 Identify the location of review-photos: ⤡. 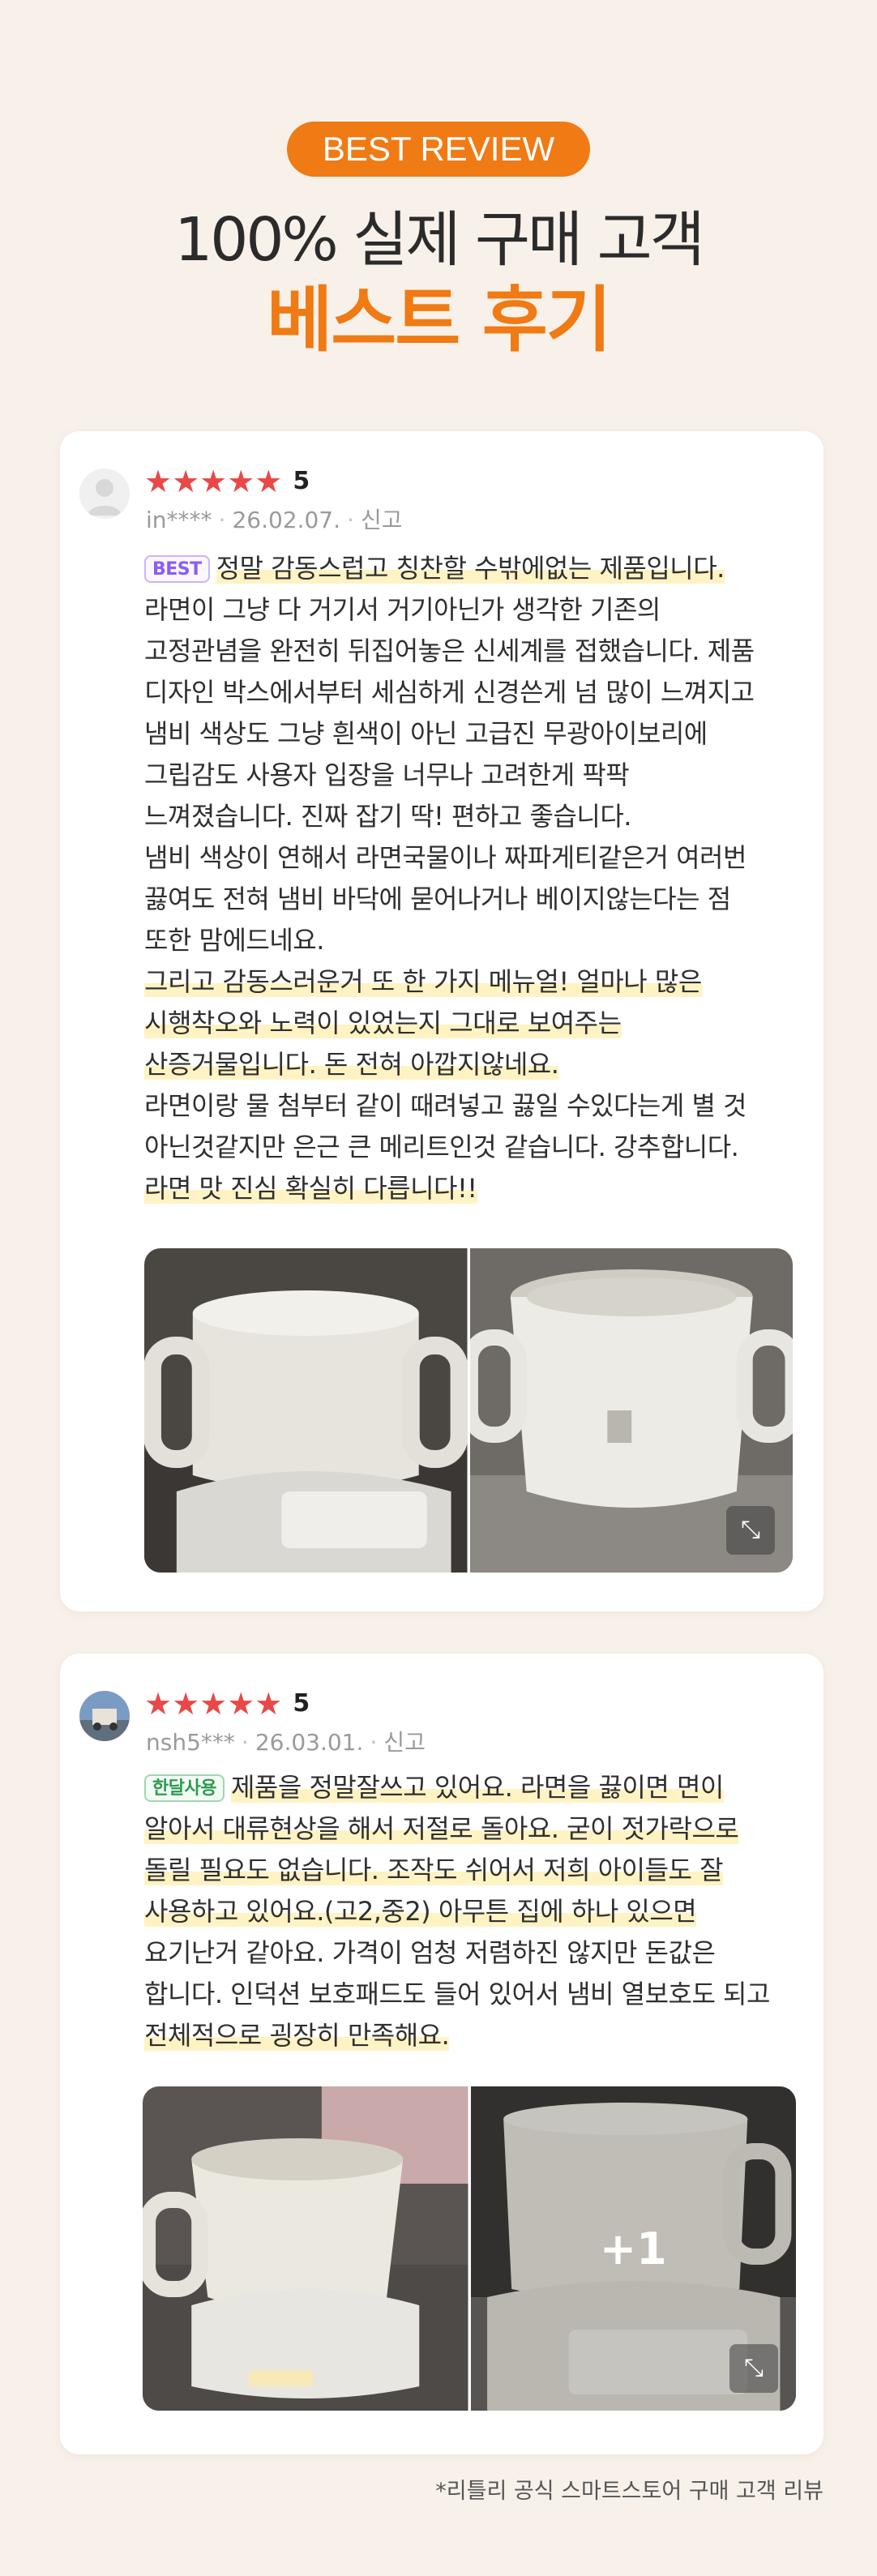
(469, 1410).